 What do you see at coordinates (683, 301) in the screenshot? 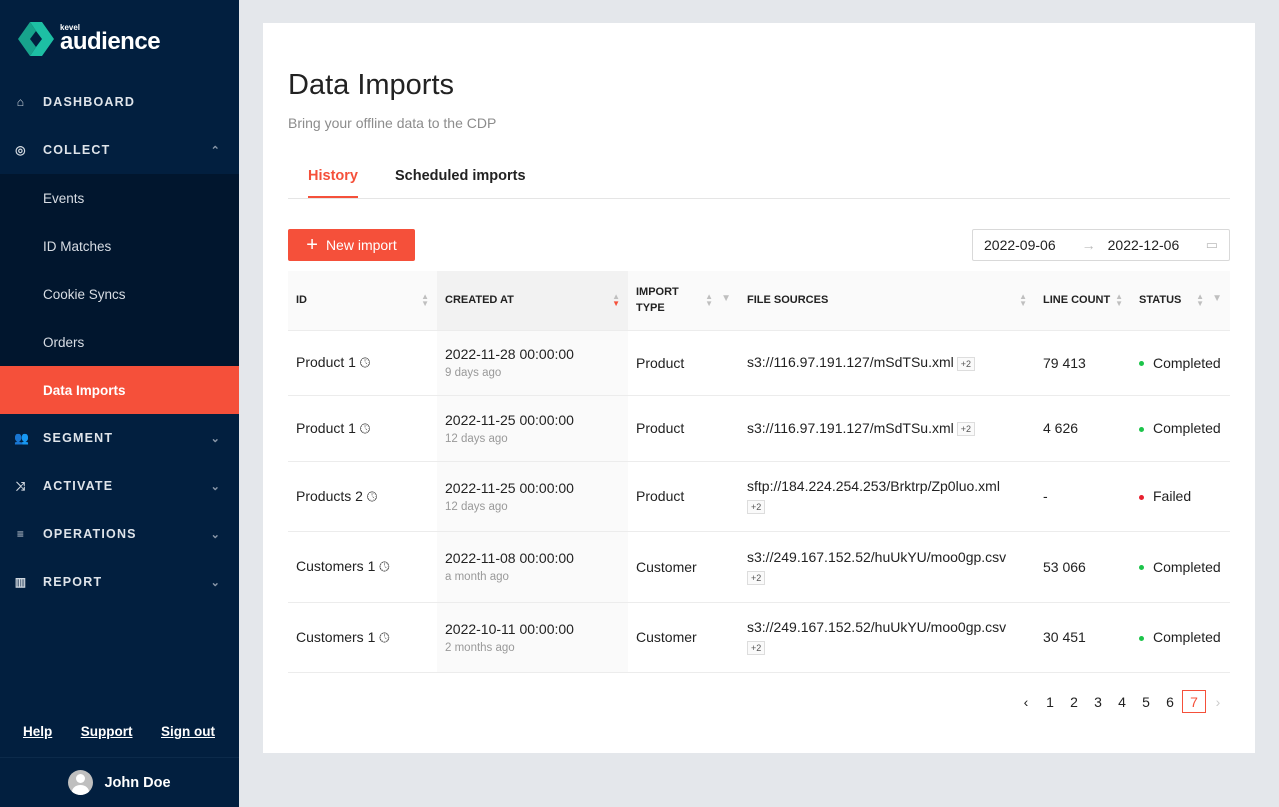
I see `column-import-type: IMPORT TYPE ▲ ▼ ▼` at bounding box center [683, 301].